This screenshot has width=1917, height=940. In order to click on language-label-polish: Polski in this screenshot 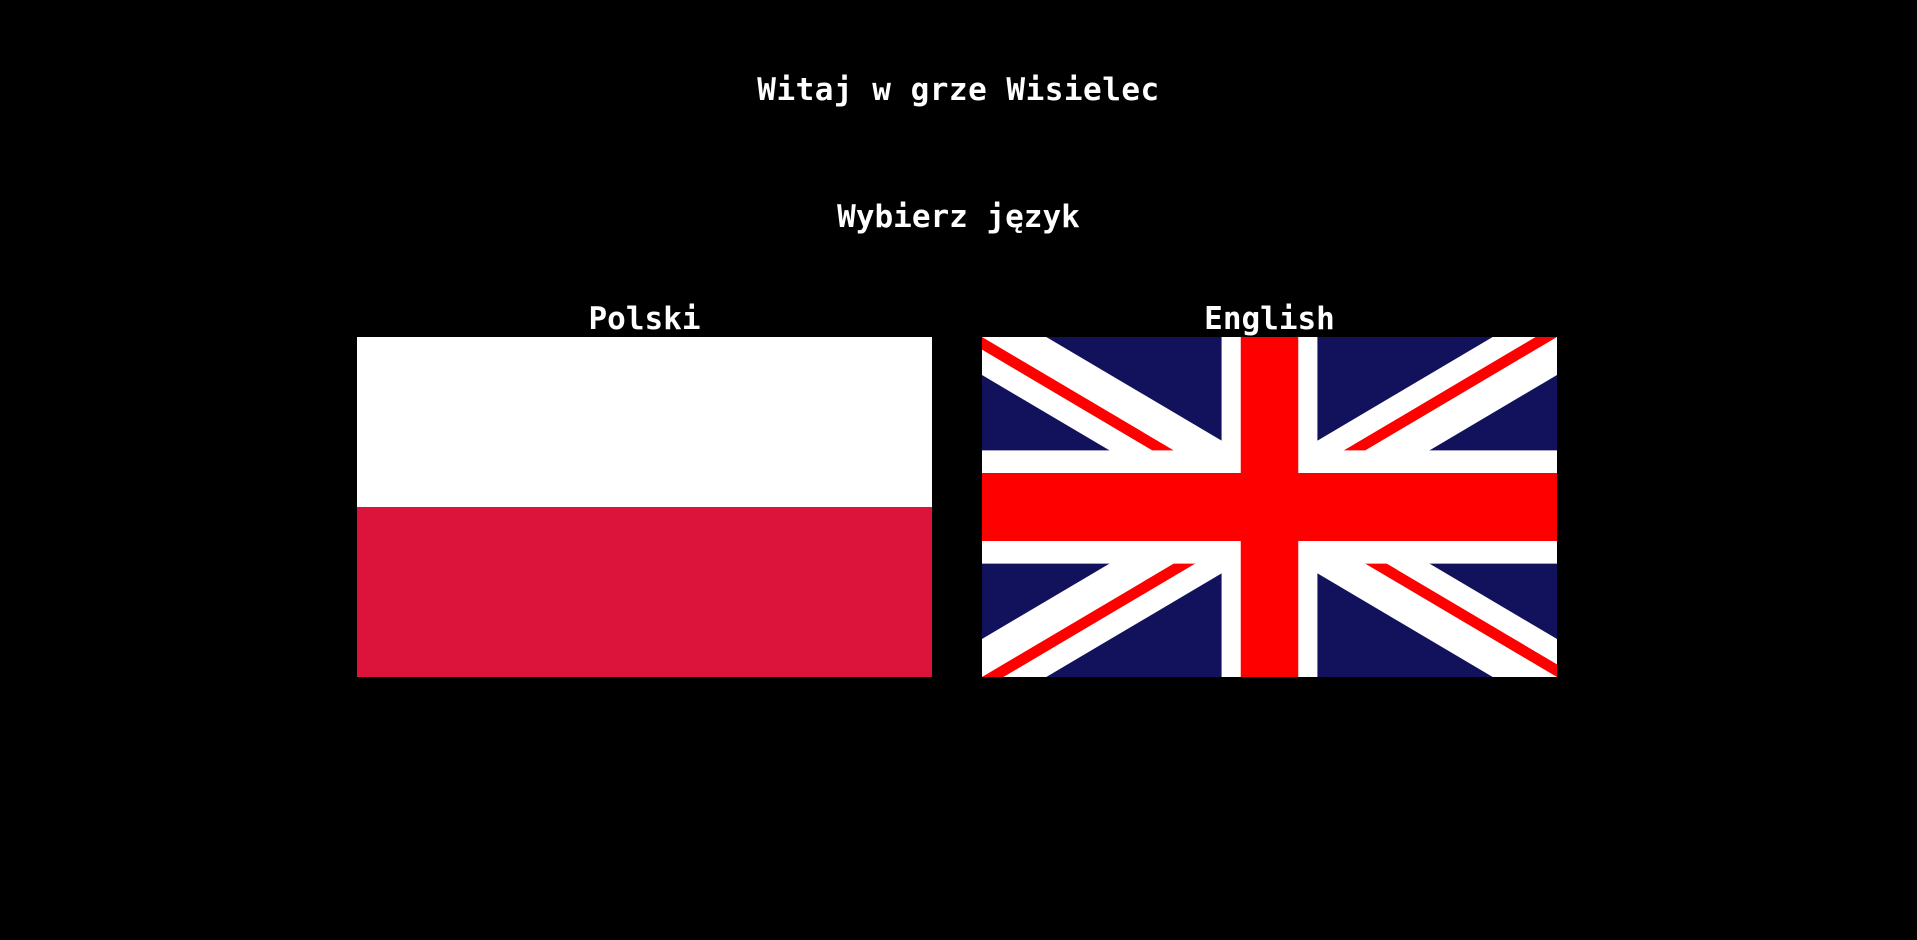, I will do `click(644, 317)`.